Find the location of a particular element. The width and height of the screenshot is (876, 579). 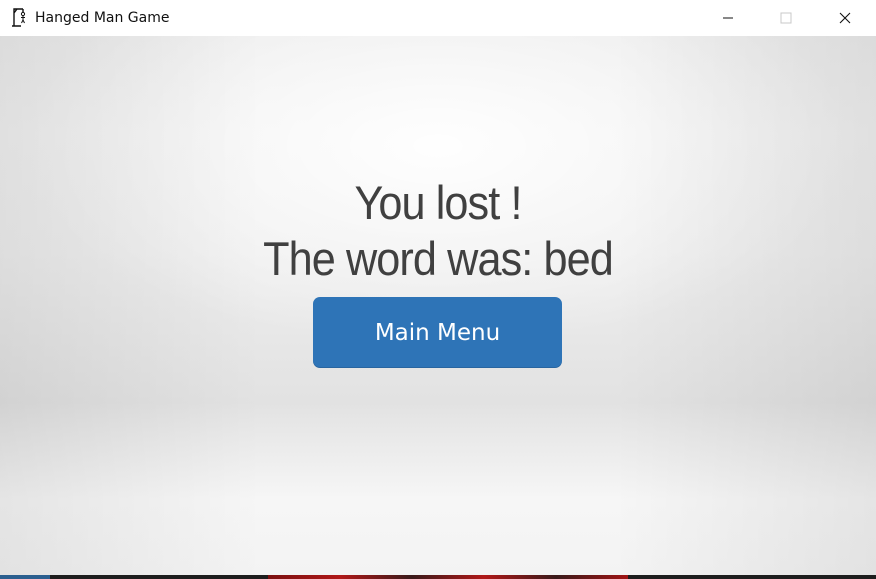

window-title: Hanged Man Game is located at coordinates (102, 18).